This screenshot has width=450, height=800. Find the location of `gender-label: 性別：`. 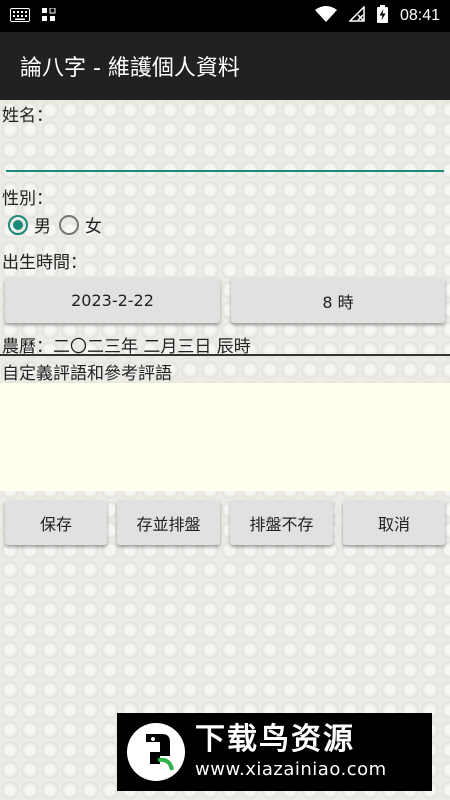

gender-label: 性別： is located at coordinates (27, 199).